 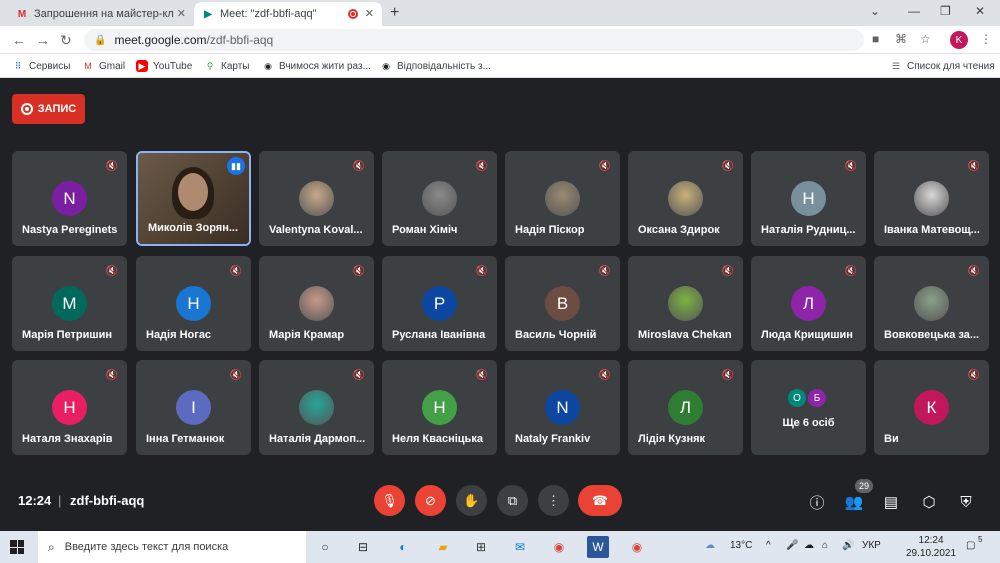 I want to click on record-button: ЗАПИС, so click(x=48, y=109).